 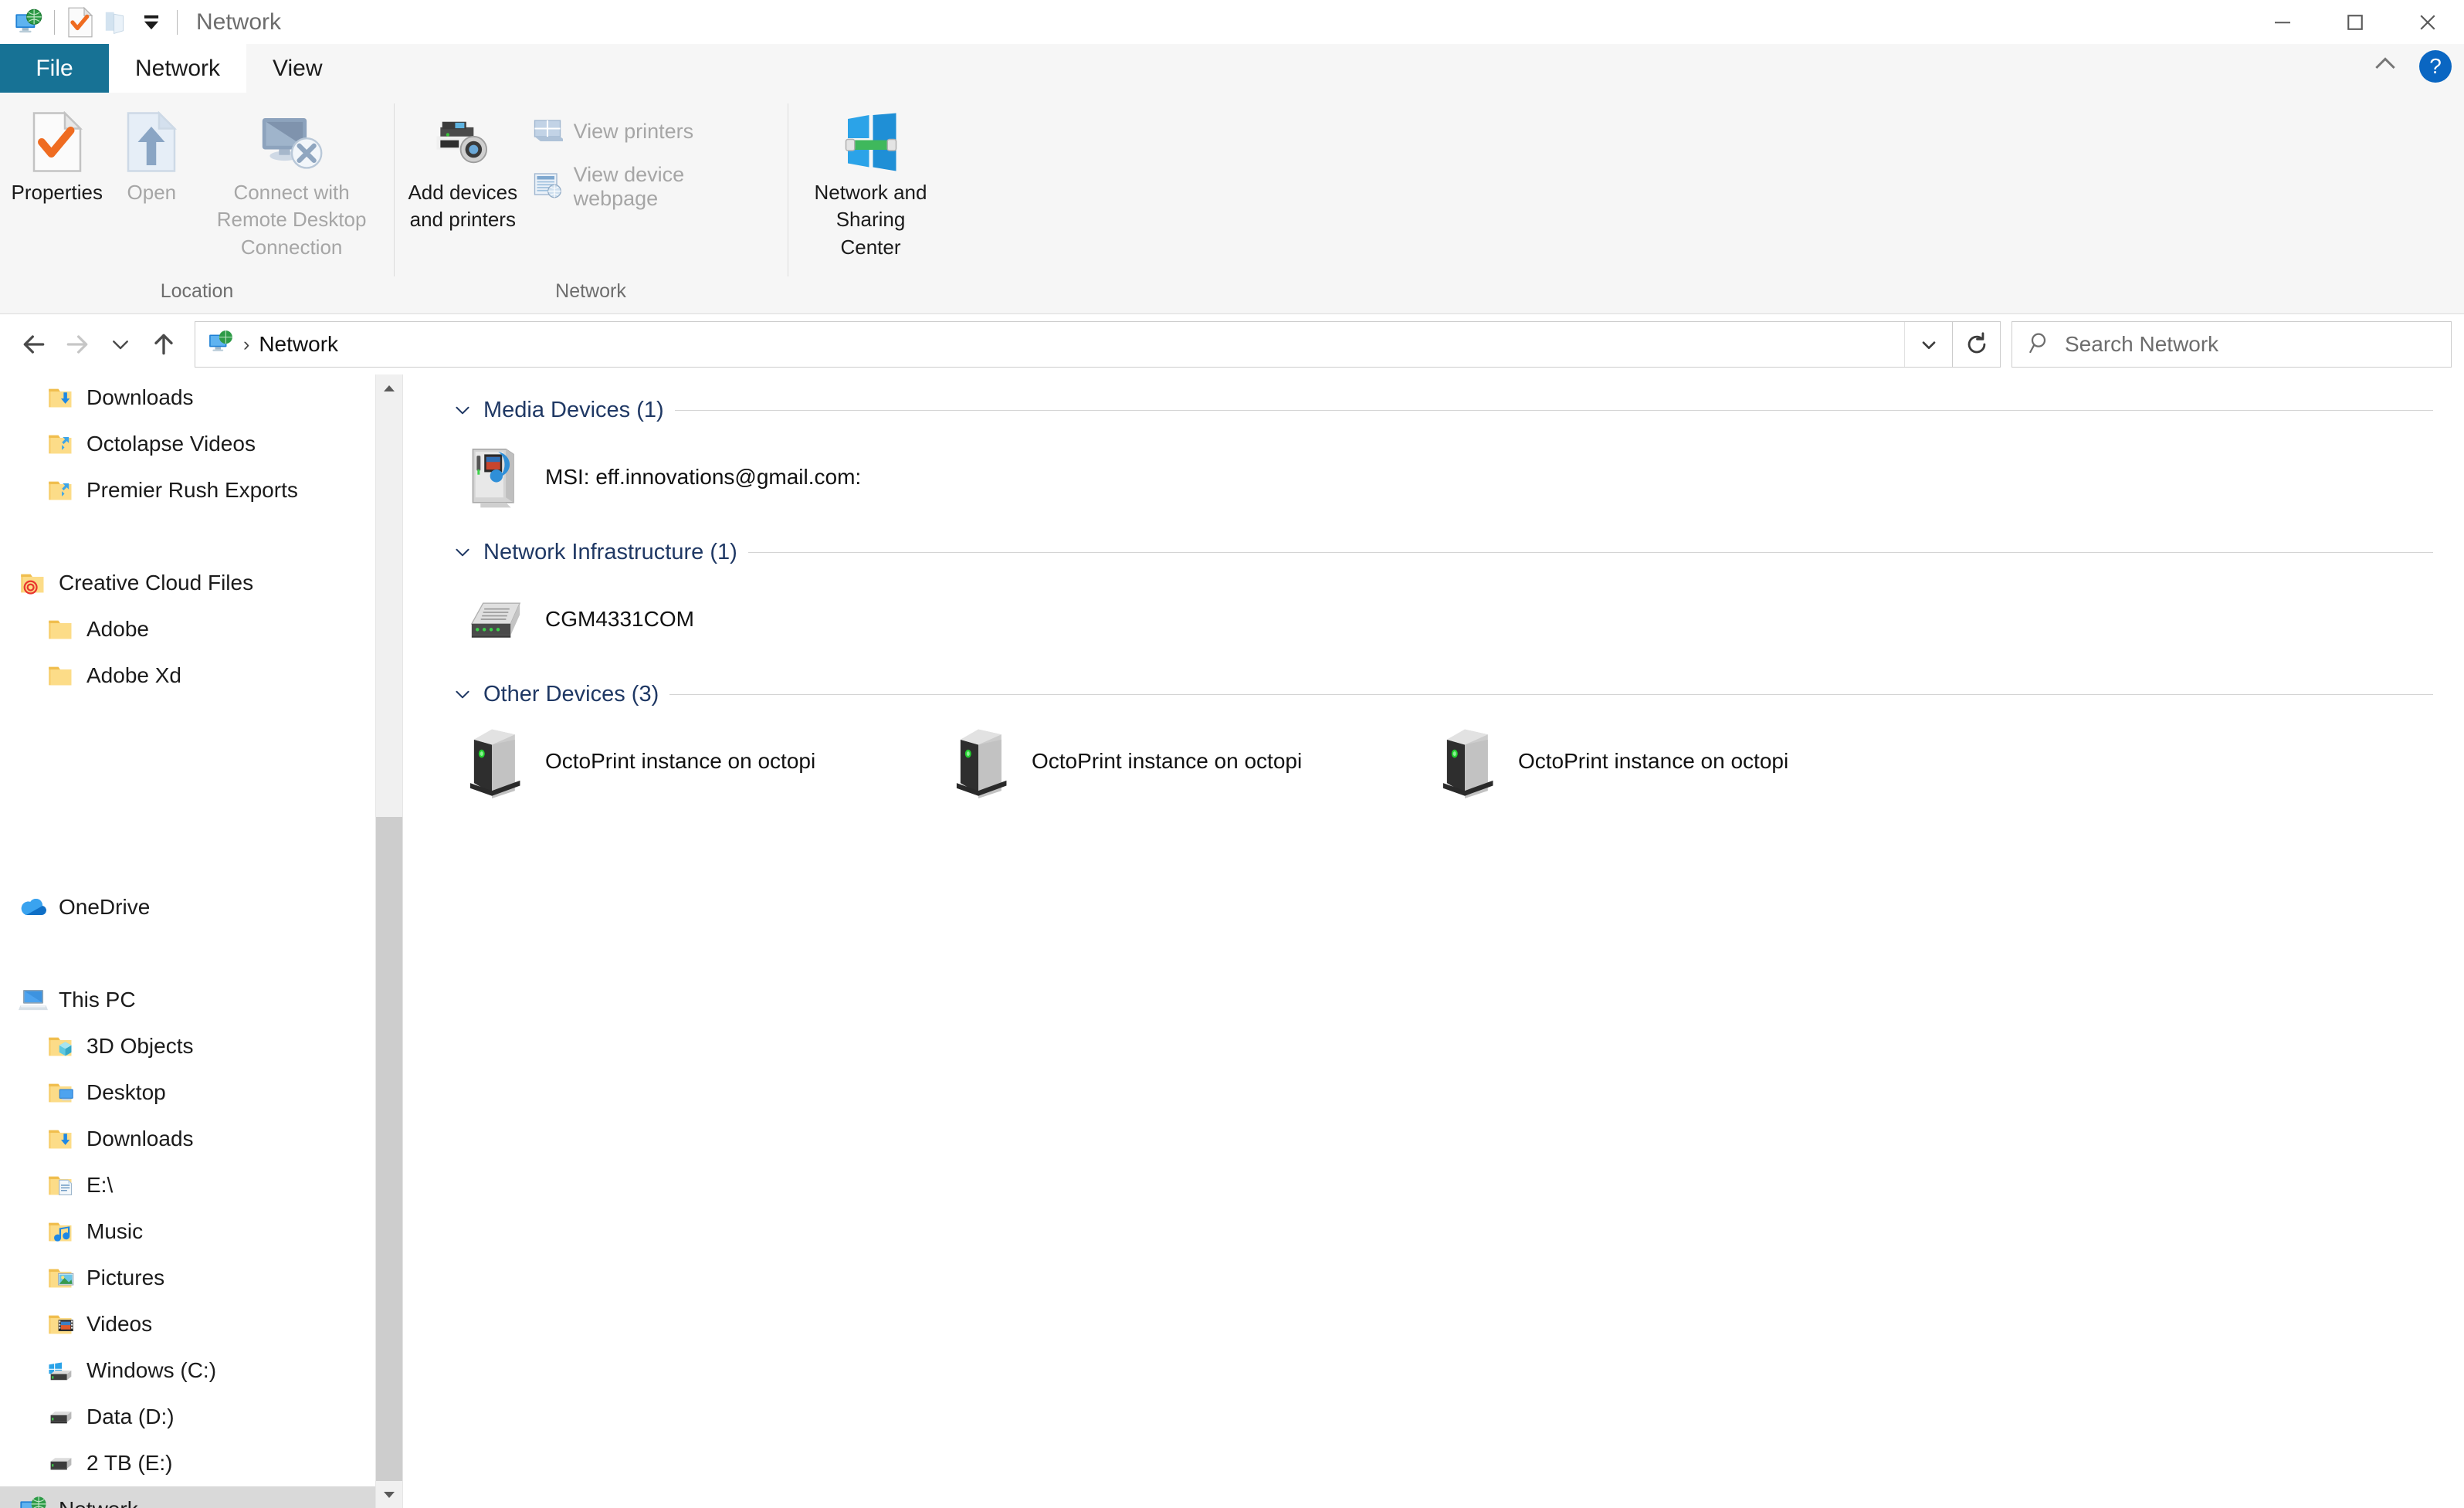 I want to click on folder-music-icon, so click(x=61, y=1231).